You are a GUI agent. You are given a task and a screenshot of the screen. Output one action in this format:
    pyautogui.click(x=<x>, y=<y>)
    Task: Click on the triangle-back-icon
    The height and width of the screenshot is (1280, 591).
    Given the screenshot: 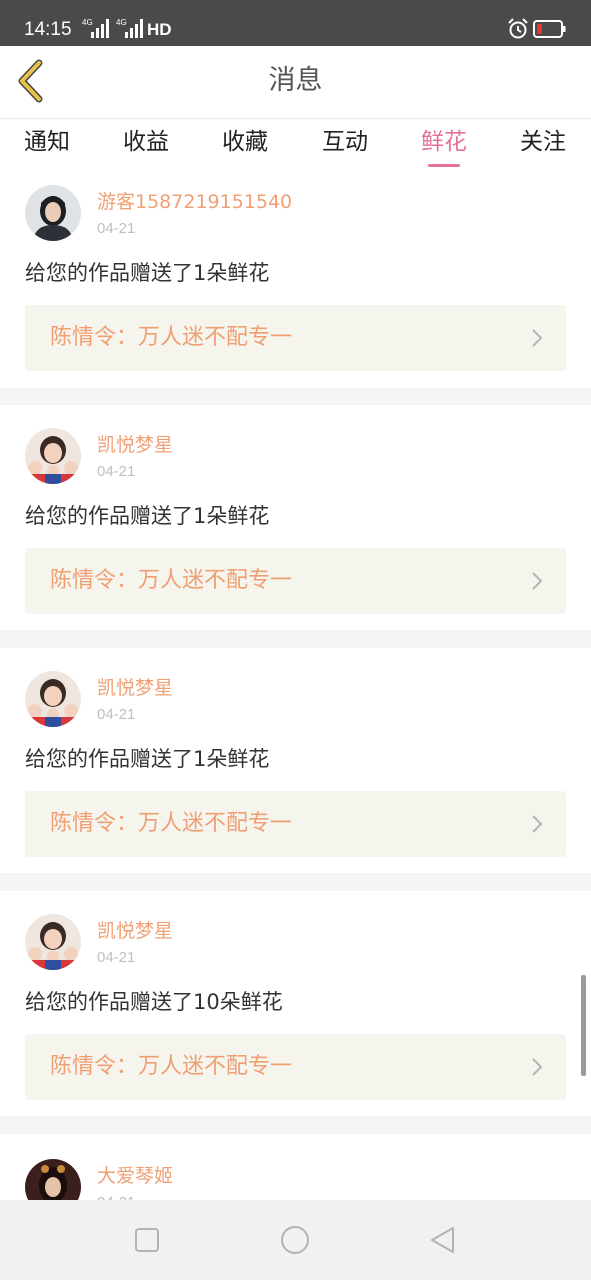 What is the action you would take?
    pyautogui.click(x=443, y=1240)
    